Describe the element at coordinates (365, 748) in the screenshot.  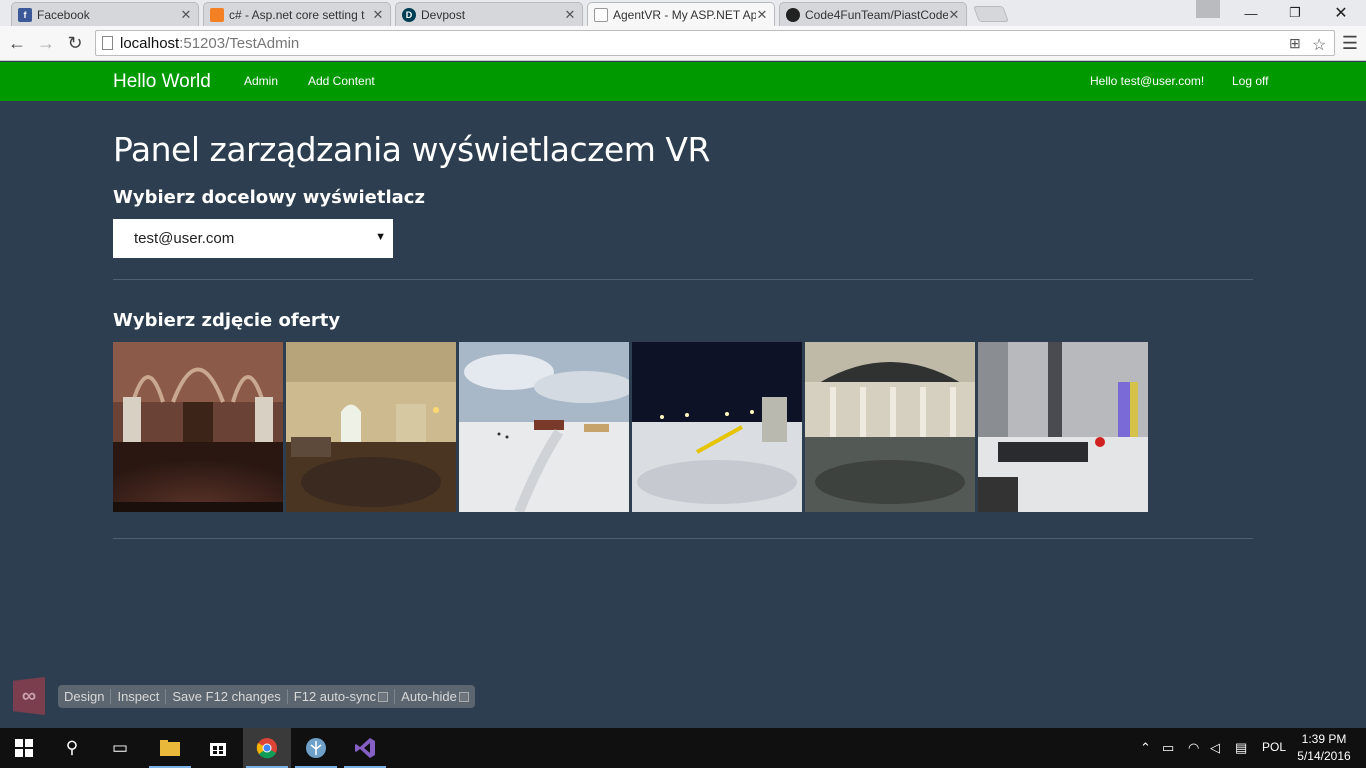
I see `visual-studio-taskbar-icon` at that location.